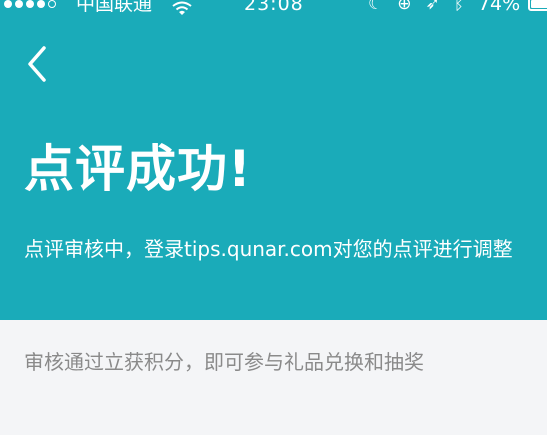 This screenshot has width=547, height=435. I want to click on wifi-icon, so click(182, 11).